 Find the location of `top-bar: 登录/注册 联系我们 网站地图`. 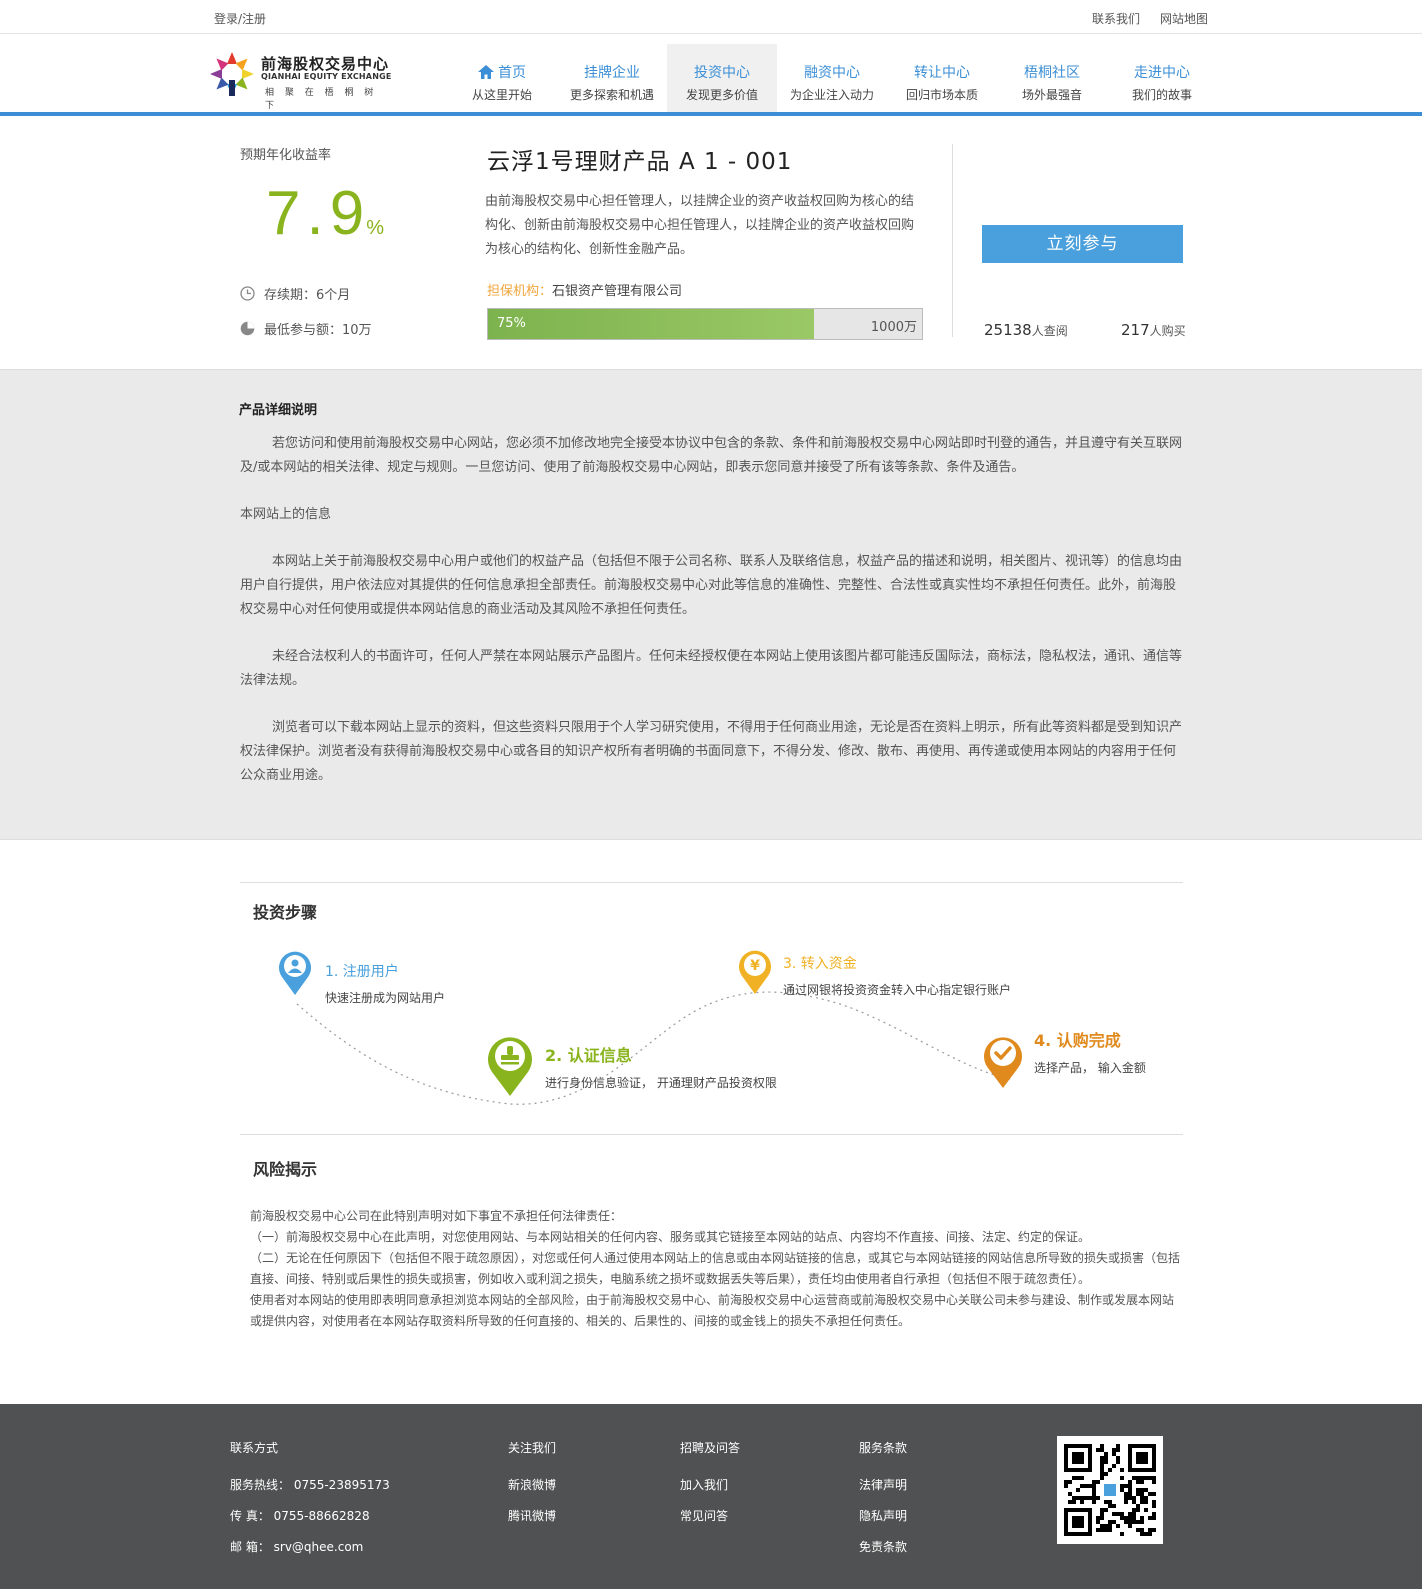

top-bar: 登录/注册 联系我们 网站地图 is located at coordinates (711, 17).